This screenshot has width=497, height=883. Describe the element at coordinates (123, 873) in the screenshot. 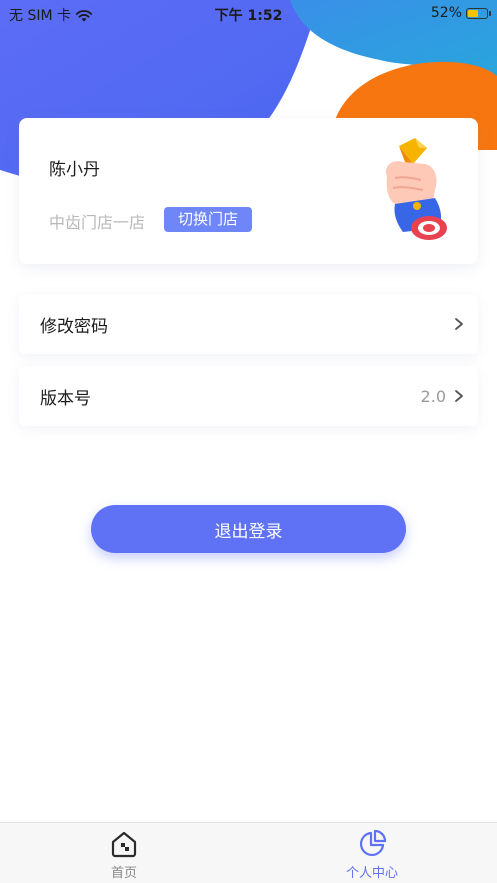

I see `tab-home-label: 首页` at that location.